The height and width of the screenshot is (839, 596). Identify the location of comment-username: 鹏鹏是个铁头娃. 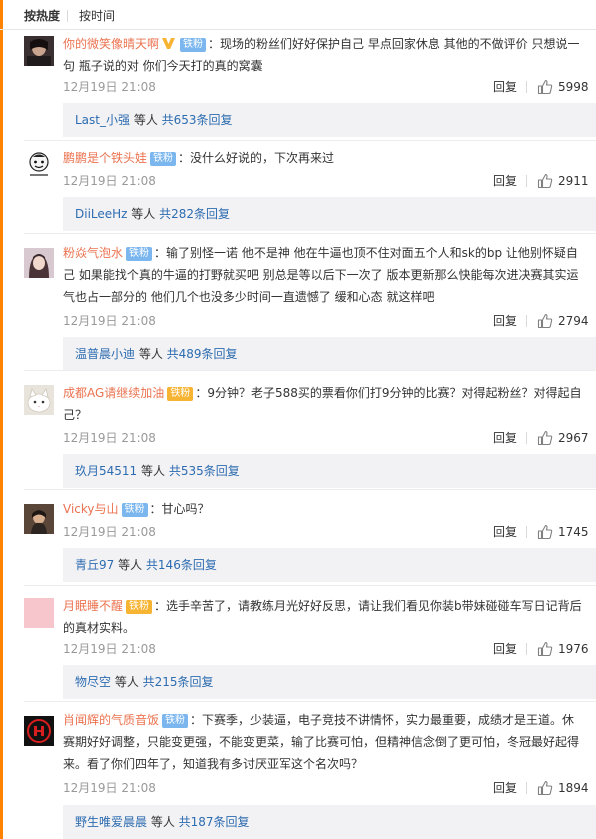
(105, 158).